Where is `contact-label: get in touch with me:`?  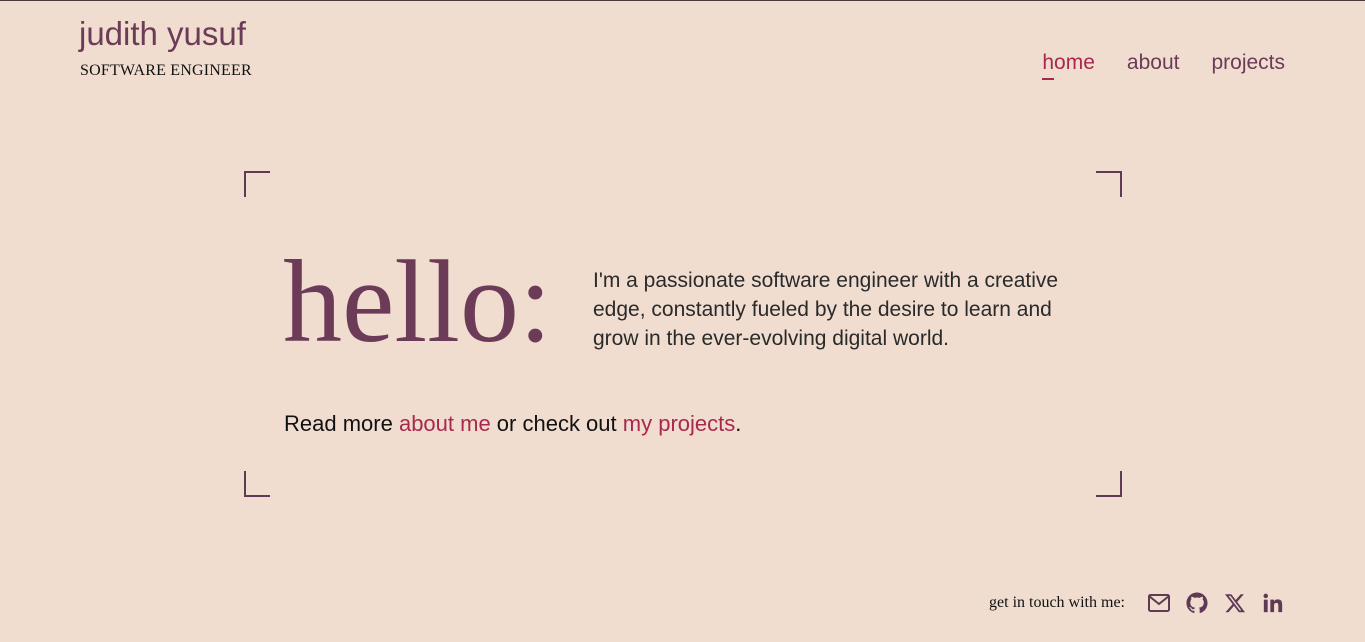 contact-label: get in touch with me: is located at coordinates (1057, 602).